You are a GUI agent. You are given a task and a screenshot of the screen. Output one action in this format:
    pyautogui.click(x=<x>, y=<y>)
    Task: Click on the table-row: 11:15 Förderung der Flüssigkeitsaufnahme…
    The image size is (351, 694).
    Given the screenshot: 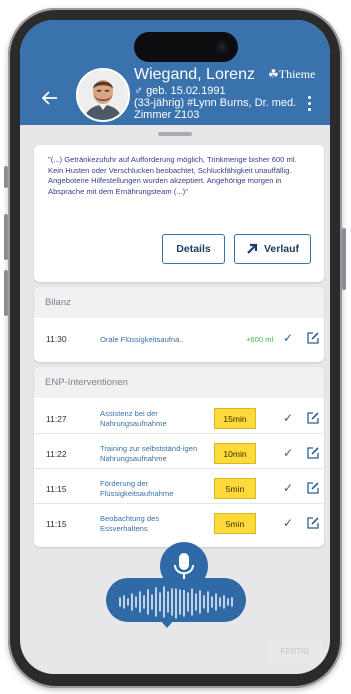 What is the action you would take?
    pyautogui.click(x=179, y=489)
    